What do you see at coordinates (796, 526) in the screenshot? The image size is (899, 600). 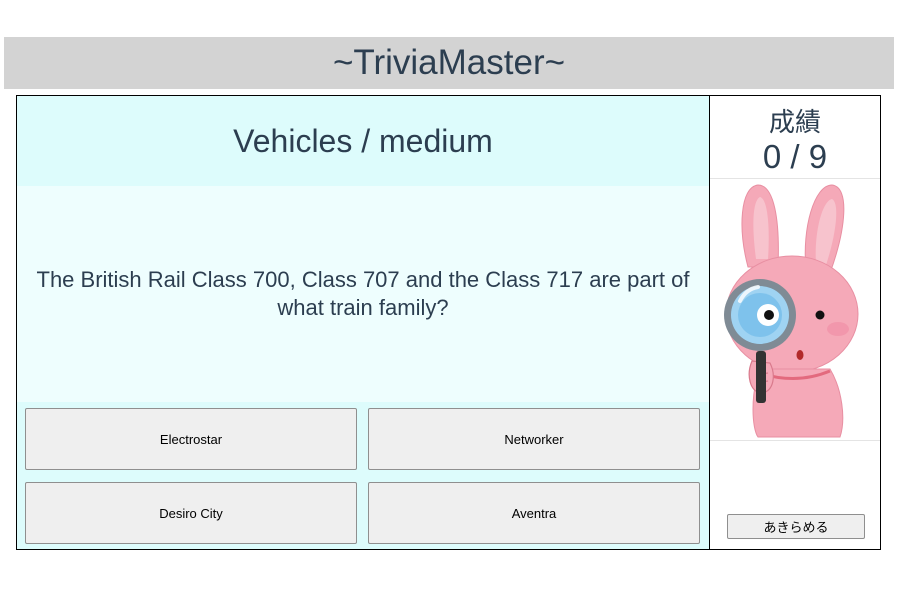 I see `give-up-button: あきらめる` at bounding box center [796, 526].